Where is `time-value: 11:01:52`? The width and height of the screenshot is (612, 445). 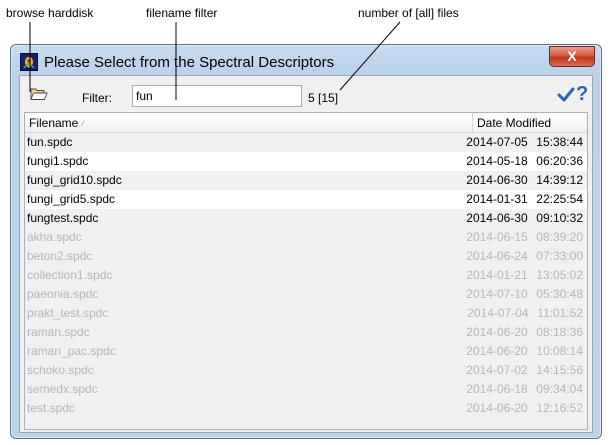 time-value: 11:01:52 is located at coordinates (560, 313).